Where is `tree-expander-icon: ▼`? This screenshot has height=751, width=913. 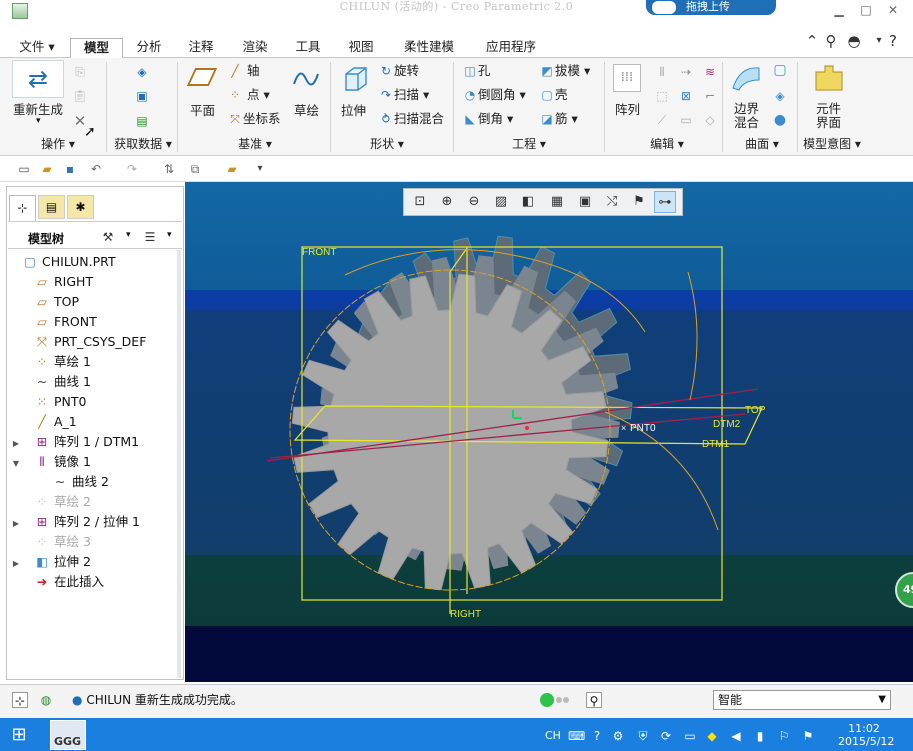
tree-expander-icon: ▼ is located at coordinates (16, 464).